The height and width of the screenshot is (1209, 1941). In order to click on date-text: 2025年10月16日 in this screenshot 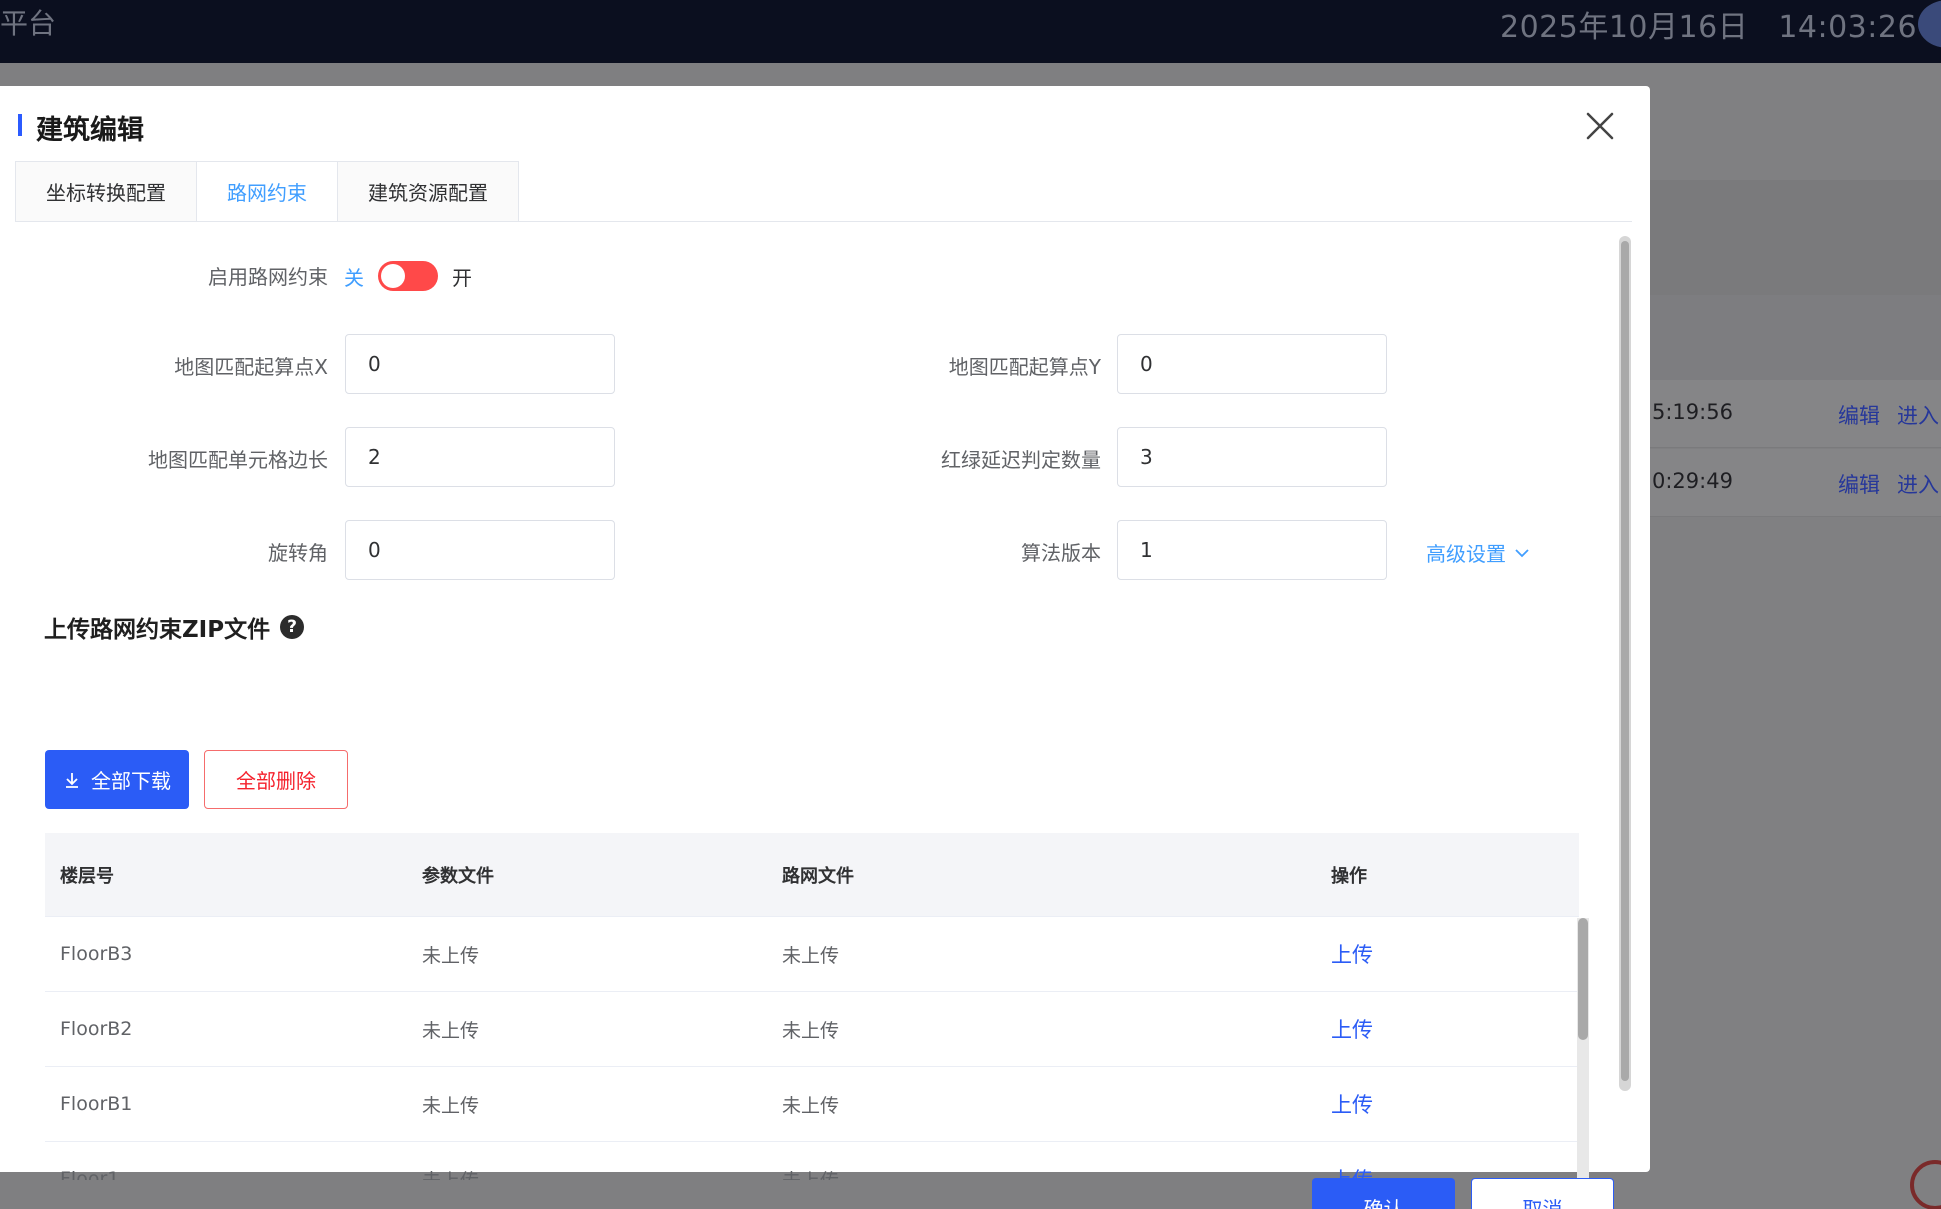, I will do `click(1624, 27)`.